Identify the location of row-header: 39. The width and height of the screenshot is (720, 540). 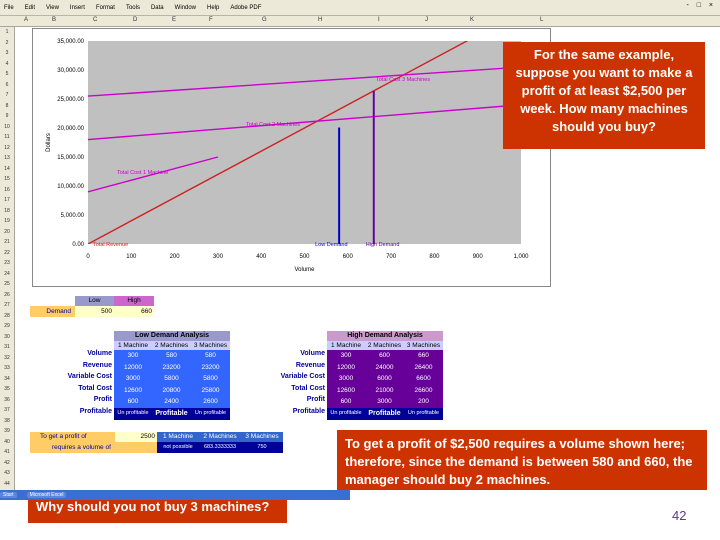
(7, 431).